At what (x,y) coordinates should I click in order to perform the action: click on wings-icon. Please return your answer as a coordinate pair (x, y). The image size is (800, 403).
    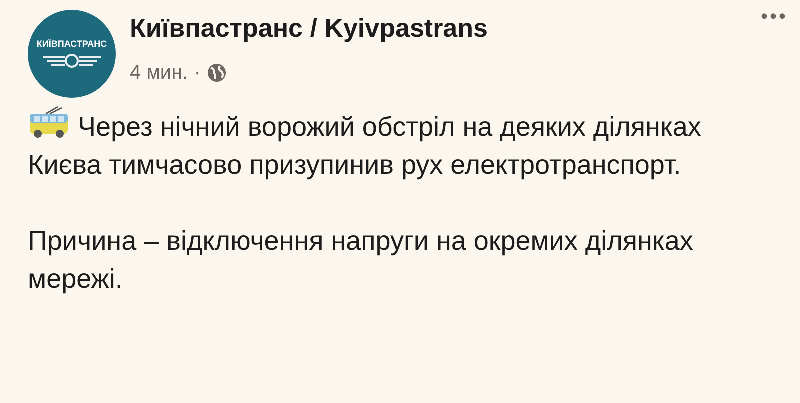
    Looking at the image, I should click on (72, 60).